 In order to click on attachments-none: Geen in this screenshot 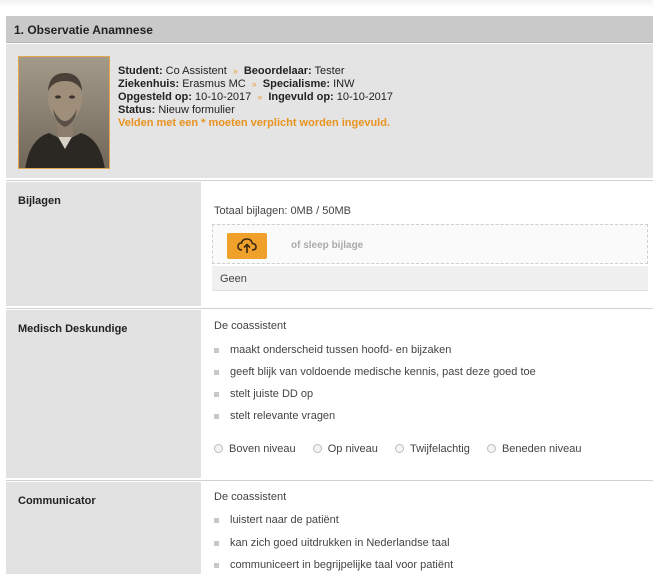, I will do `click(233, 279)`.